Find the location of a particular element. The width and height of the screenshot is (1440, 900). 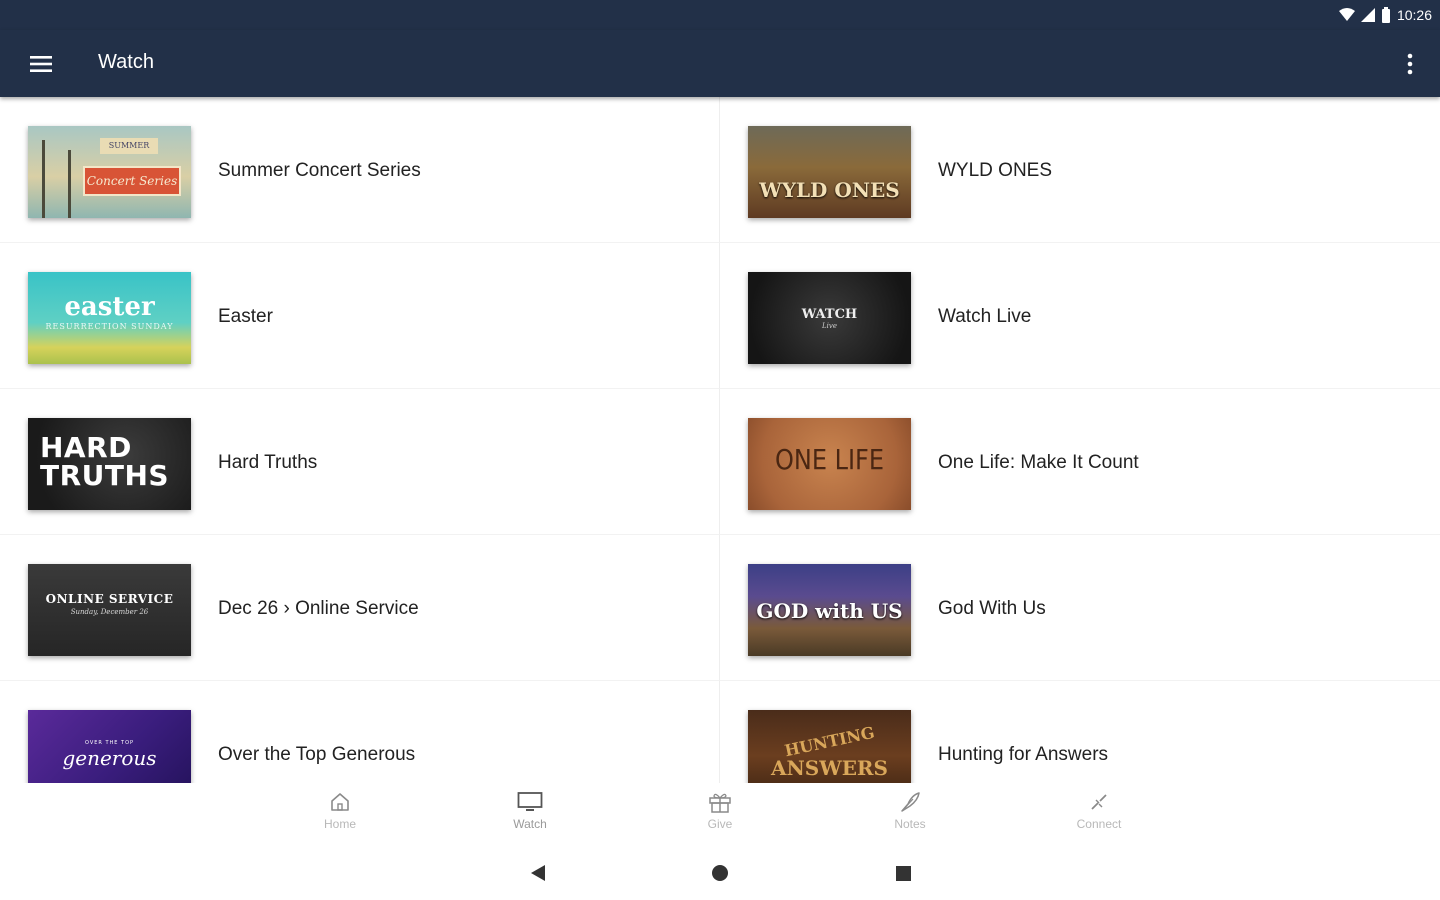

bottom-navigation: Home Watch Give Notes Connect is located at coordinates (720, 814).